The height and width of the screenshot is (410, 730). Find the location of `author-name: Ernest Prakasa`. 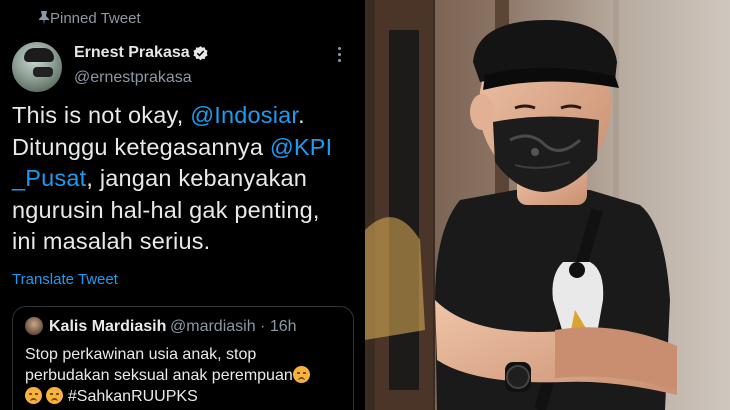

author-name: Ernest Prakasa is located at coordinates (132, 53).